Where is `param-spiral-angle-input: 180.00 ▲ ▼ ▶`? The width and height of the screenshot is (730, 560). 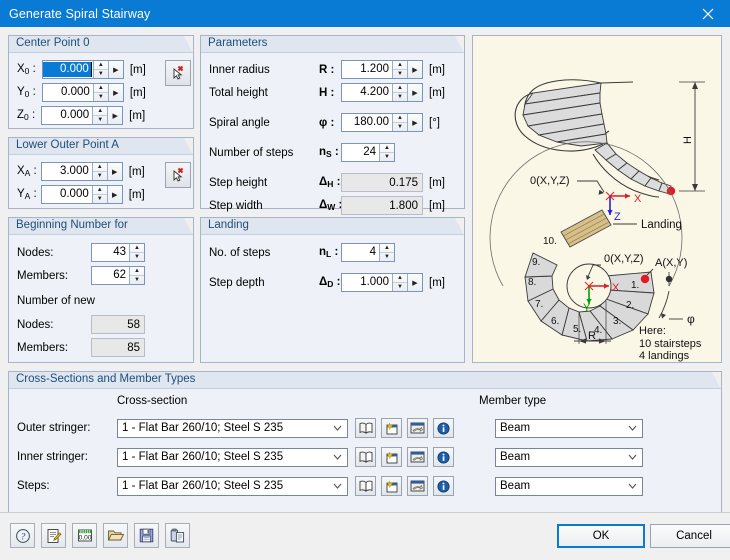
param-spiral-angle-input: 180.00 ▲ ▼ ▶ is located at coordinates (382, 122).